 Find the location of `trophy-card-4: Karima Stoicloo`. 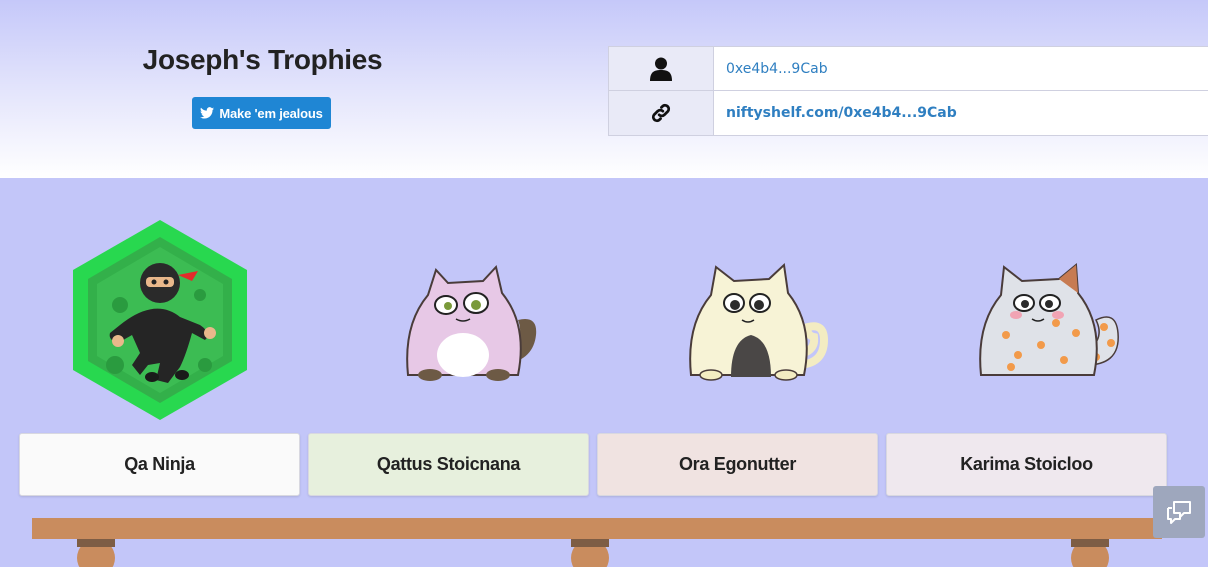

trophy-card-4: Karima Stoicloo is located at coordinates (1026, 464).